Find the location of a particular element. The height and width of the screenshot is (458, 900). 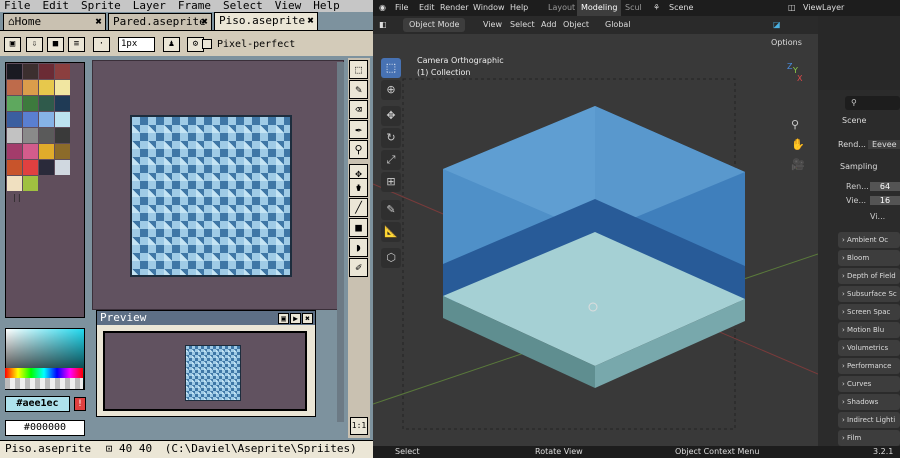

property-section: › Shadows is located at coordinates (869, 402).